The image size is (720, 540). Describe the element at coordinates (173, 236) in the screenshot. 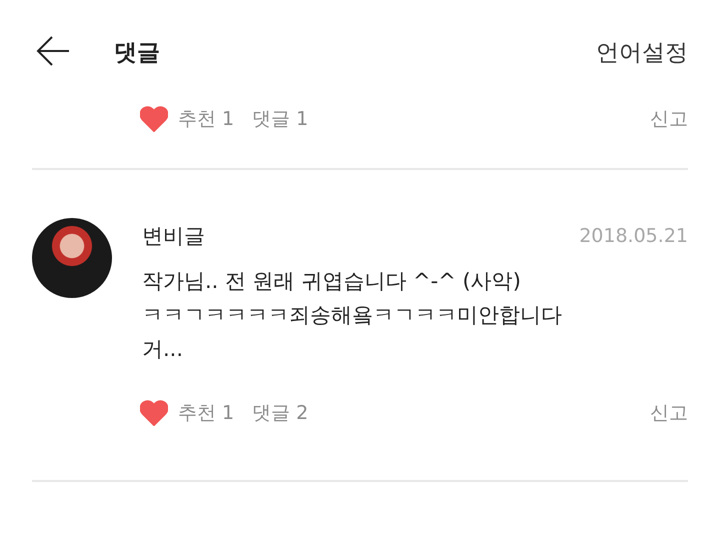

I see `comment-author: 변비글` at that location.